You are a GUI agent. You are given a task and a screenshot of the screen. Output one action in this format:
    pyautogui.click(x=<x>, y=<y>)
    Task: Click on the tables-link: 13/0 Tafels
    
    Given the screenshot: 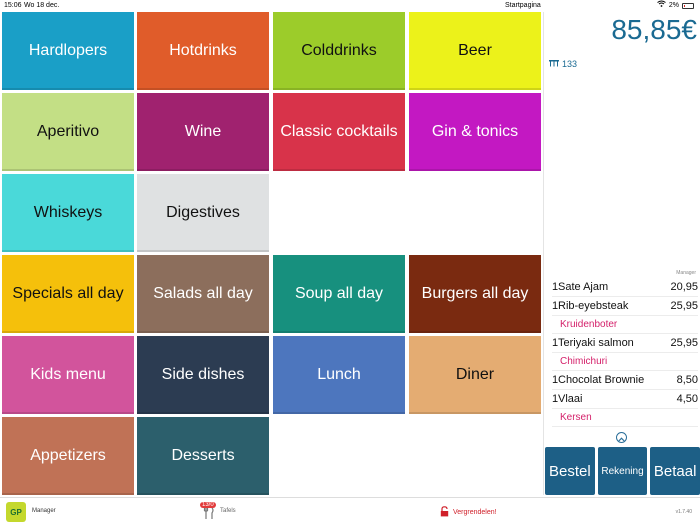 What is the action you would take?
    pyautogui.click(x=218, y=511)
    